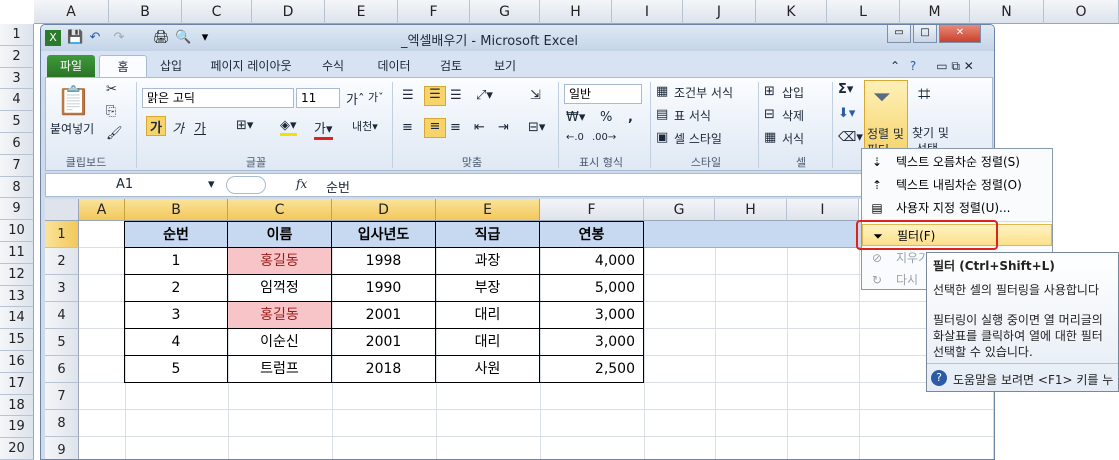 The width and height of the screenshot is (1119, 460). Describe the element at coordinates (176, 210) in the screenshot. I see `column-header: B` at that location.